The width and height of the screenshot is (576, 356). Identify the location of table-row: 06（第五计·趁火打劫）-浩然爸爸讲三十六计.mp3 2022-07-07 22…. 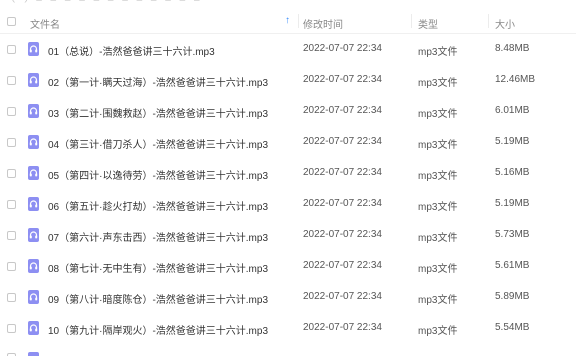
(288, 204).